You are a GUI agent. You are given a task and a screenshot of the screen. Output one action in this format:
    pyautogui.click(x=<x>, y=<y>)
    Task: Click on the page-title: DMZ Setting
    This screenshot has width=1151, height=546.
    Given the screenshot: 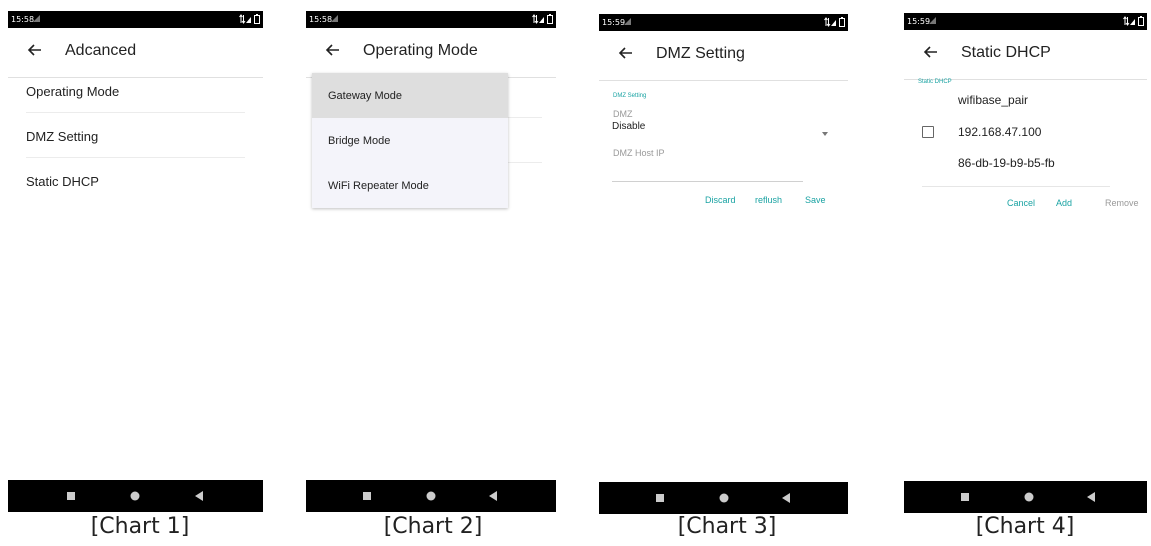 What is the action you would take?
    pyautogui.click(x=700, y=53)
    